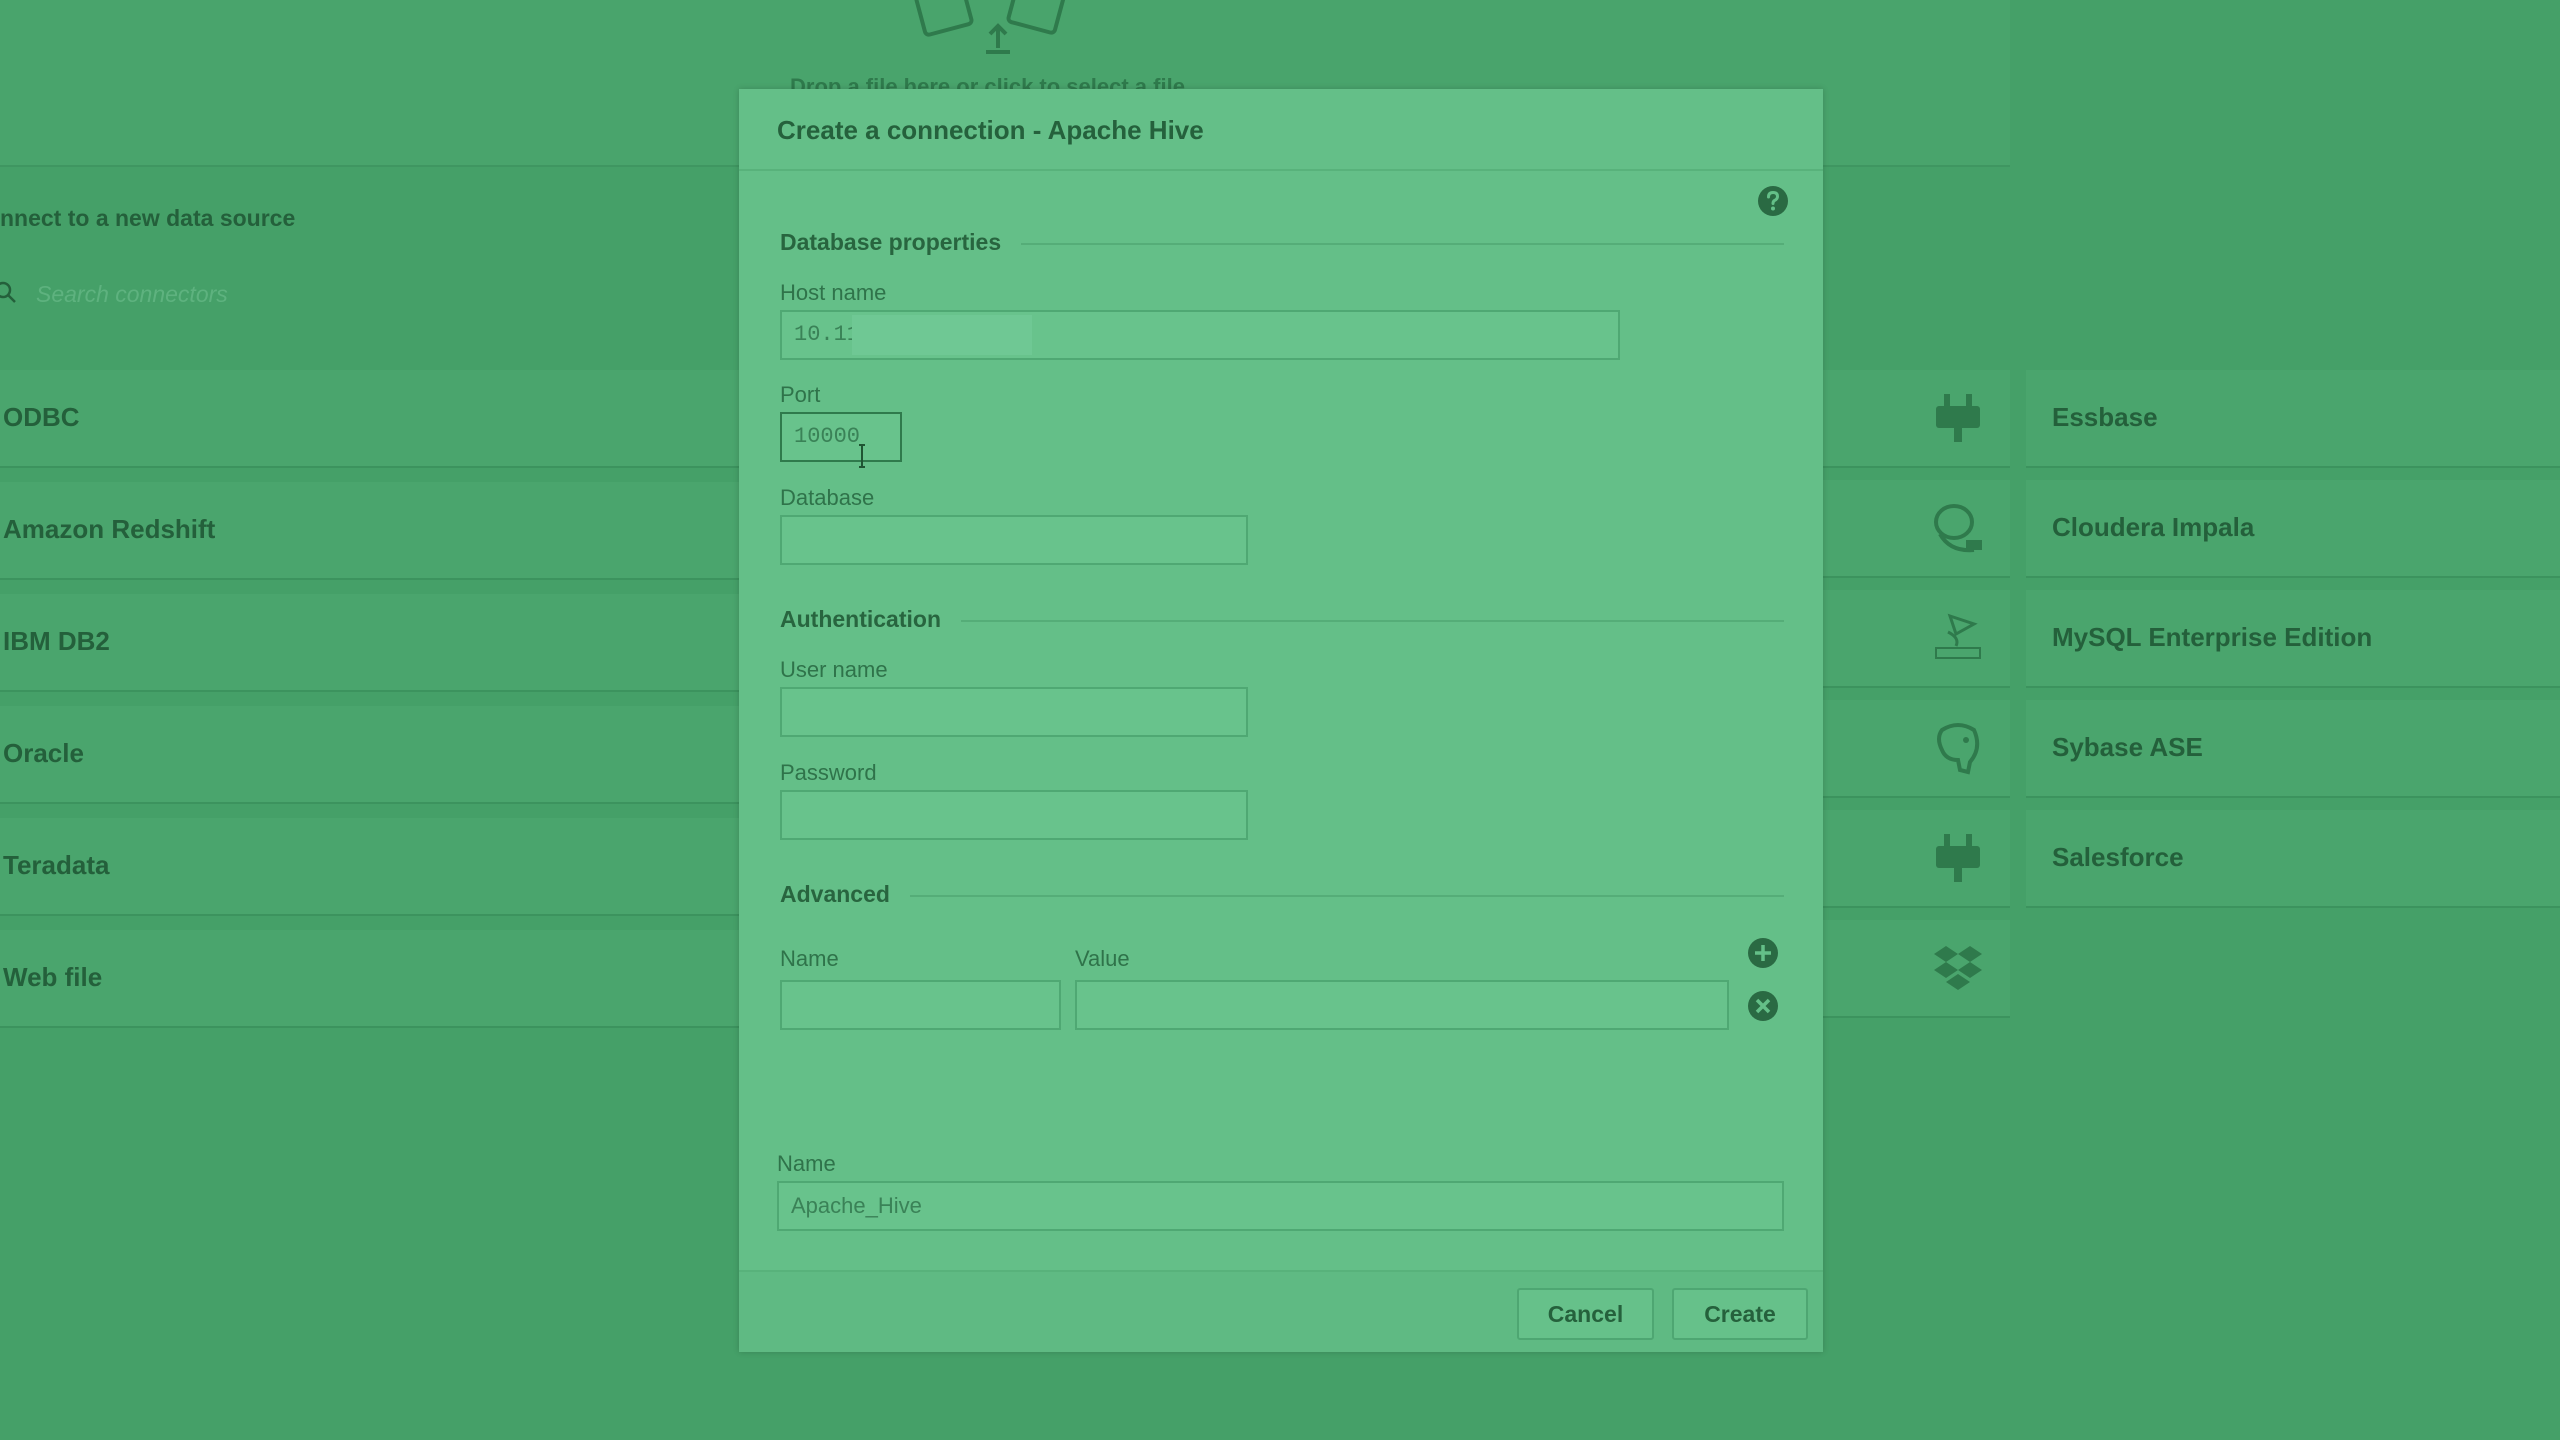 Image resolution: width=2560 pixels, height=1440 pixels. I want to click on password-input, so click(1014, 815).